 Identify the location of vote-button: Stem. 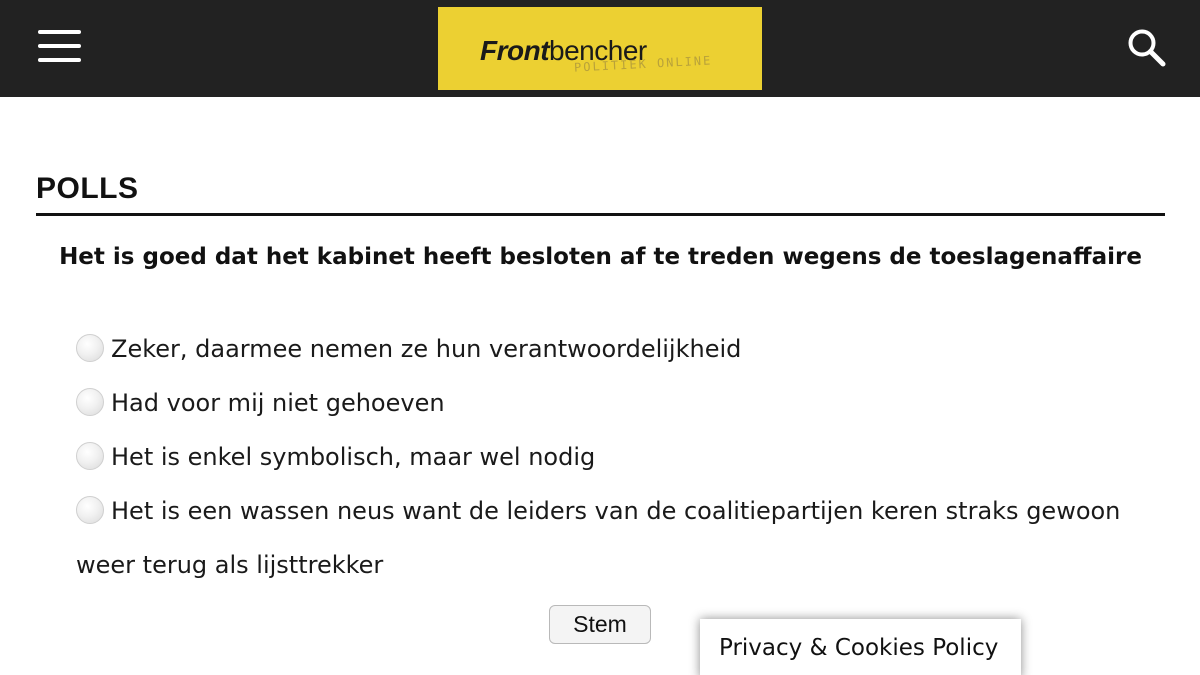
(600, 624).